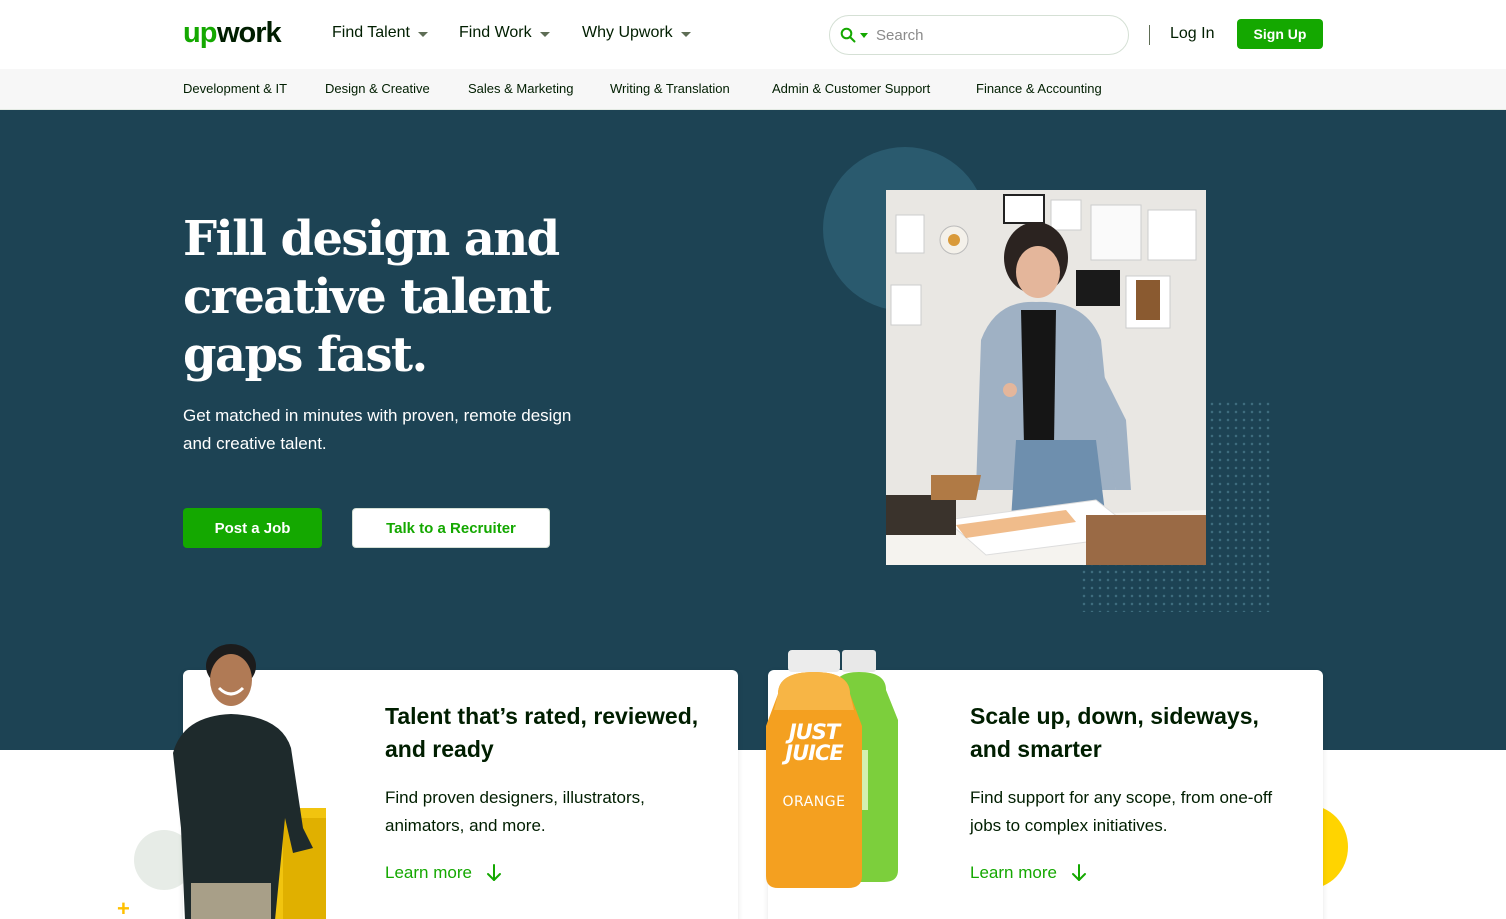 The width and height of the screenshot is (1506, 919). I want to click on search-type-toggle, so click(854, 35).